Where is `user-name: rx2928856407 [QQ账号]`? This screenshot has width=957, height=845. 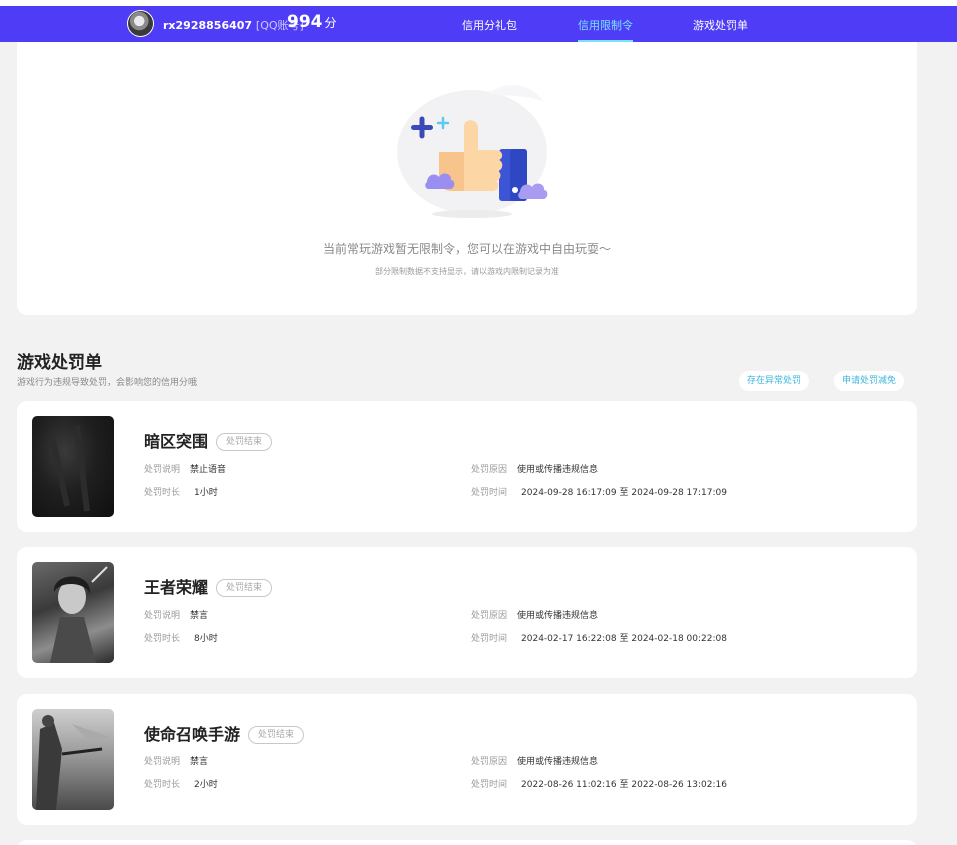
user-name: rx2928856407 [QQ账号] is located at coordinates (233, 25).